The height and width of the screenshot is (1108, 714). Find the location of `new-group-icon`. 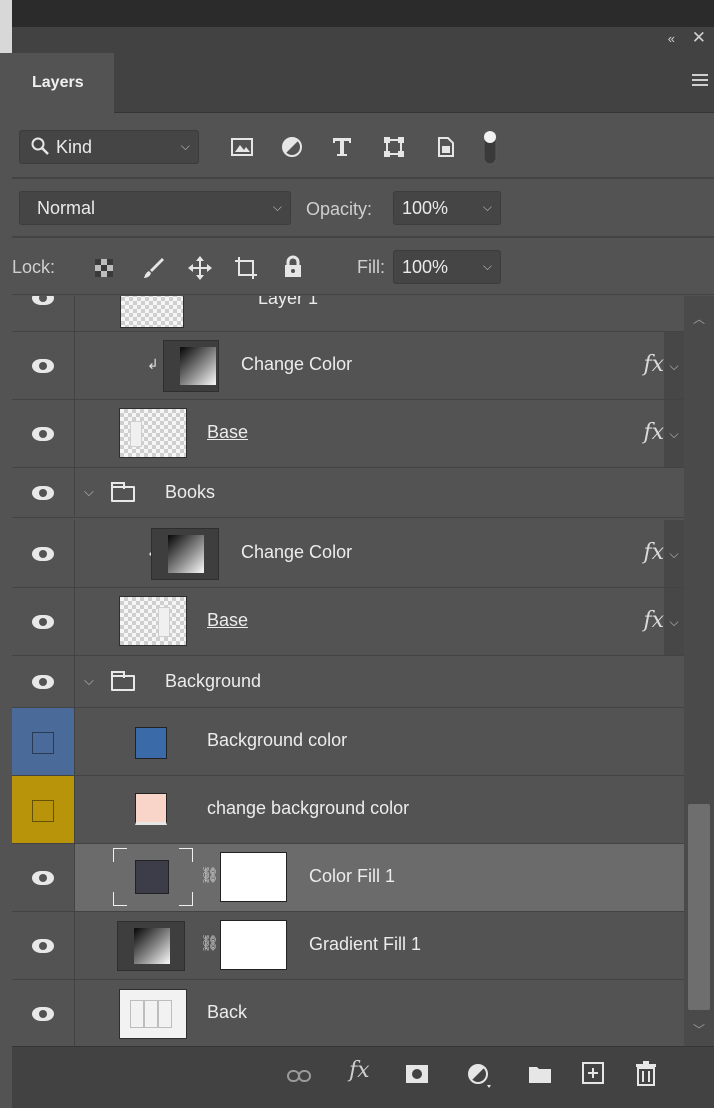

new-group-icon is located at coordinates (540, 1074).